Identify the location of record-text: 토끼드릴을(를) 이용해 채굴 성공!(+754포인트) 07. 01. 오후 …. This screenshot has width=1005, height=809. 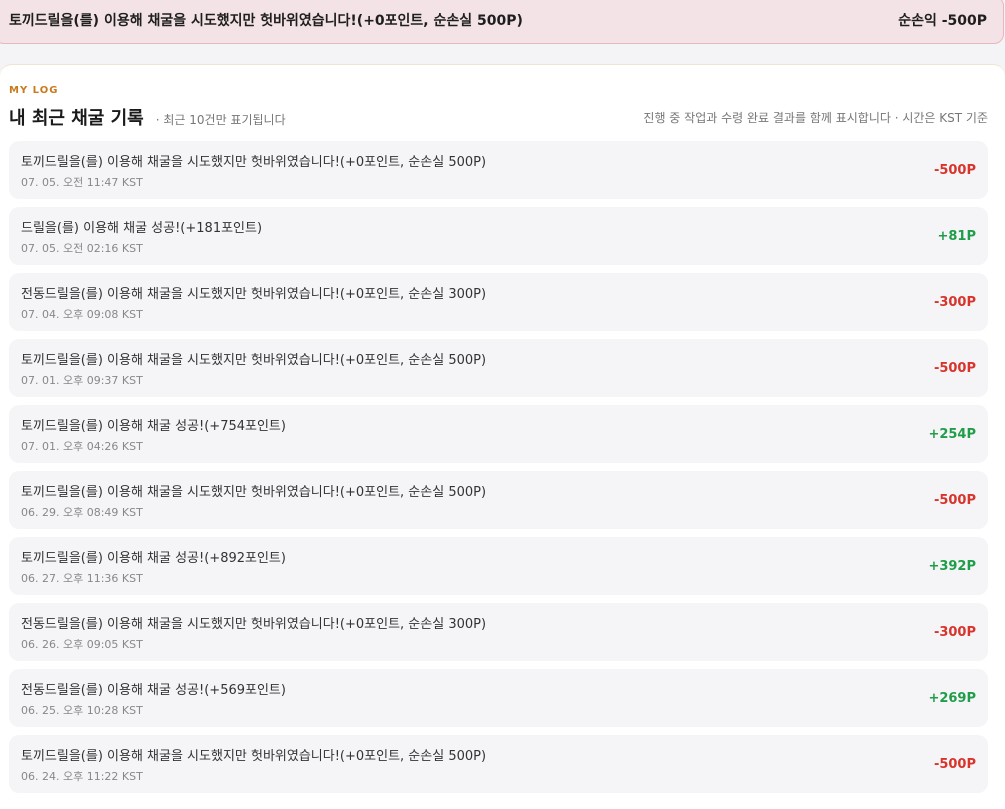
(153, 434).